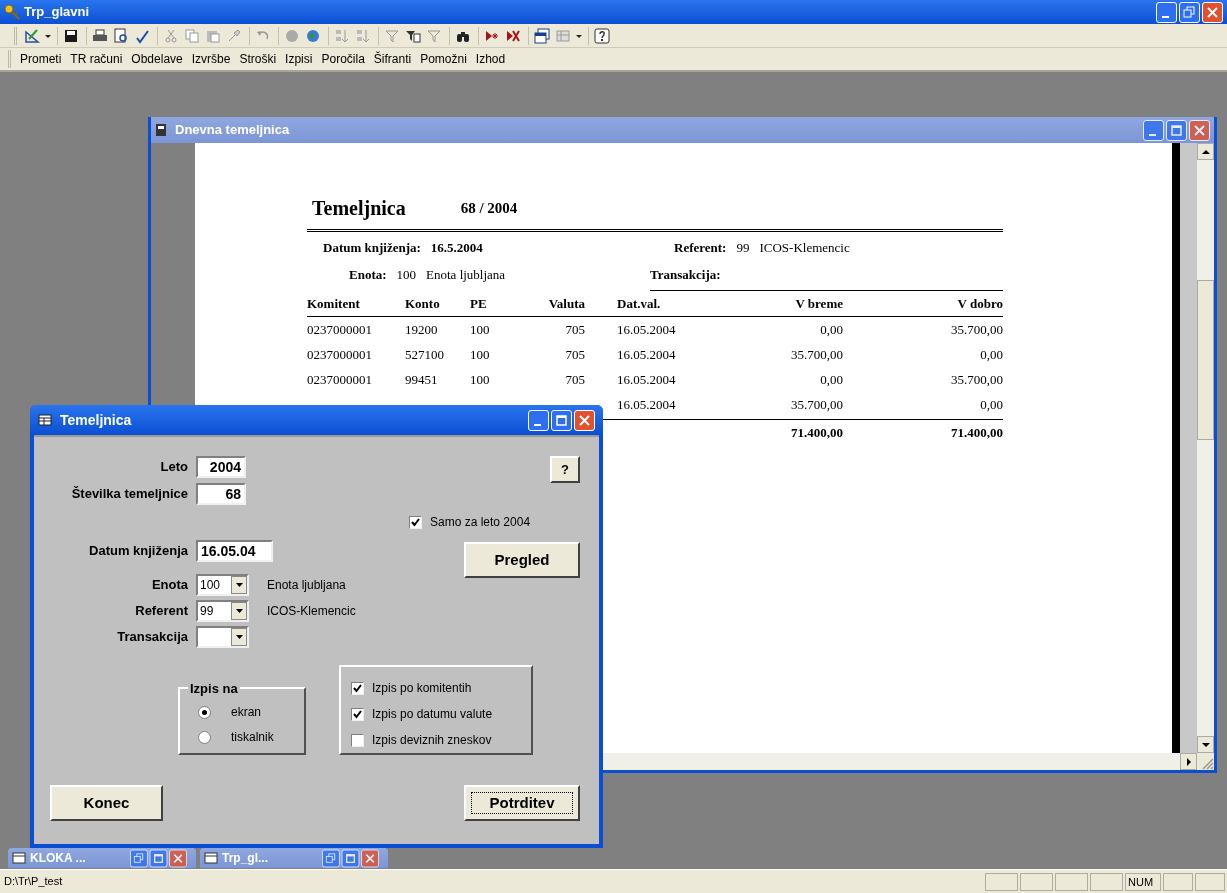  Describe the element at coordinates (422, 303) in the screenshot. I see `column-header: Konto` at that location.